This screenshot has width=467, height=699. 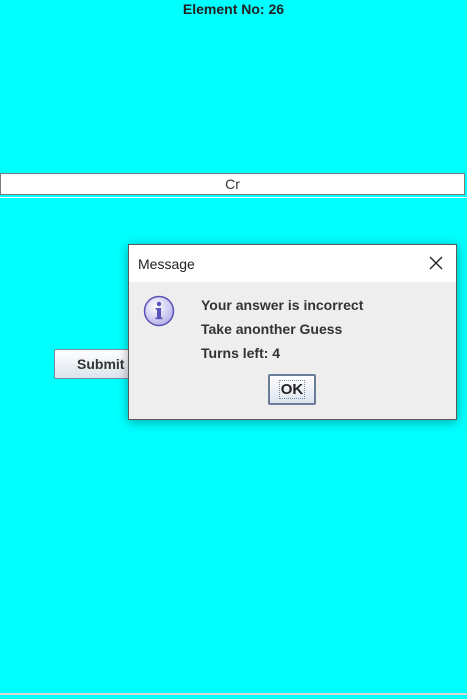 What do you see at coordinates (159, 311) in the screenshot?
I see `info-icon` at bounding box center [159, 311].